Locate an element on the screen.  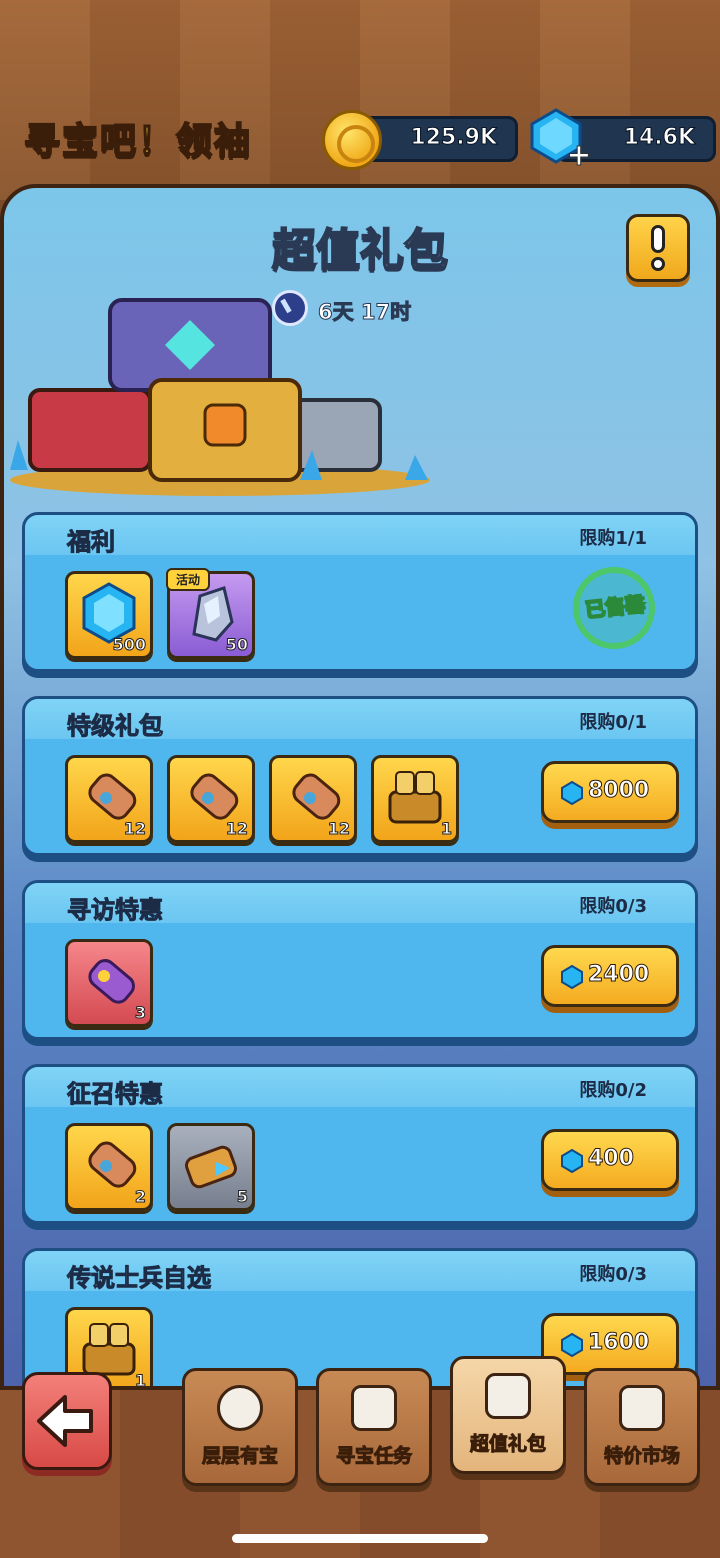
price-value: 400 is located at coordinates (611, 1159).